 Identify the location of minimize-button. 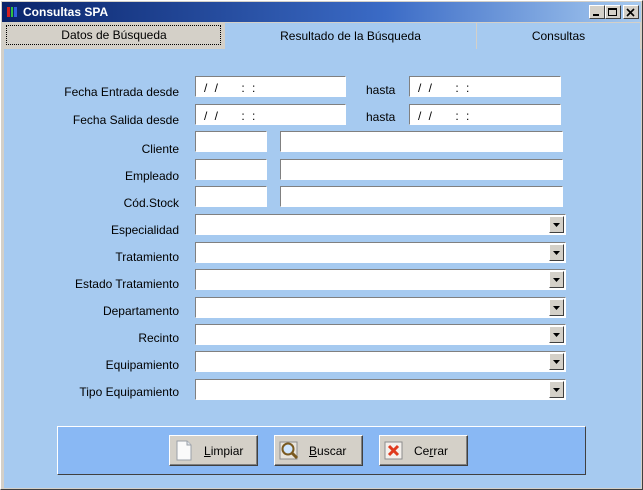
(597, 12).